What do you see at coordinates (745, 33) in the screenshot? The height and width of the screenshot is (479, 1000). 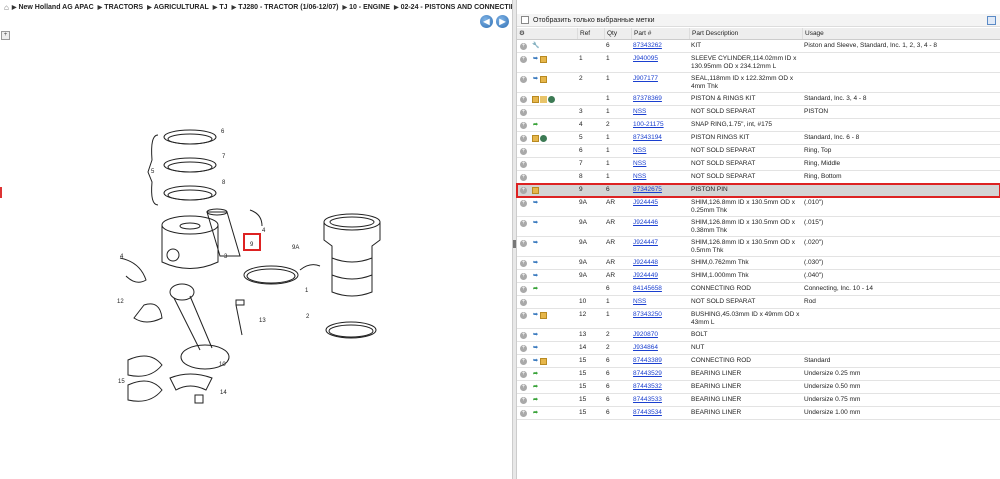 I see `column-description: Part Description` at bounding box center [745, 33].